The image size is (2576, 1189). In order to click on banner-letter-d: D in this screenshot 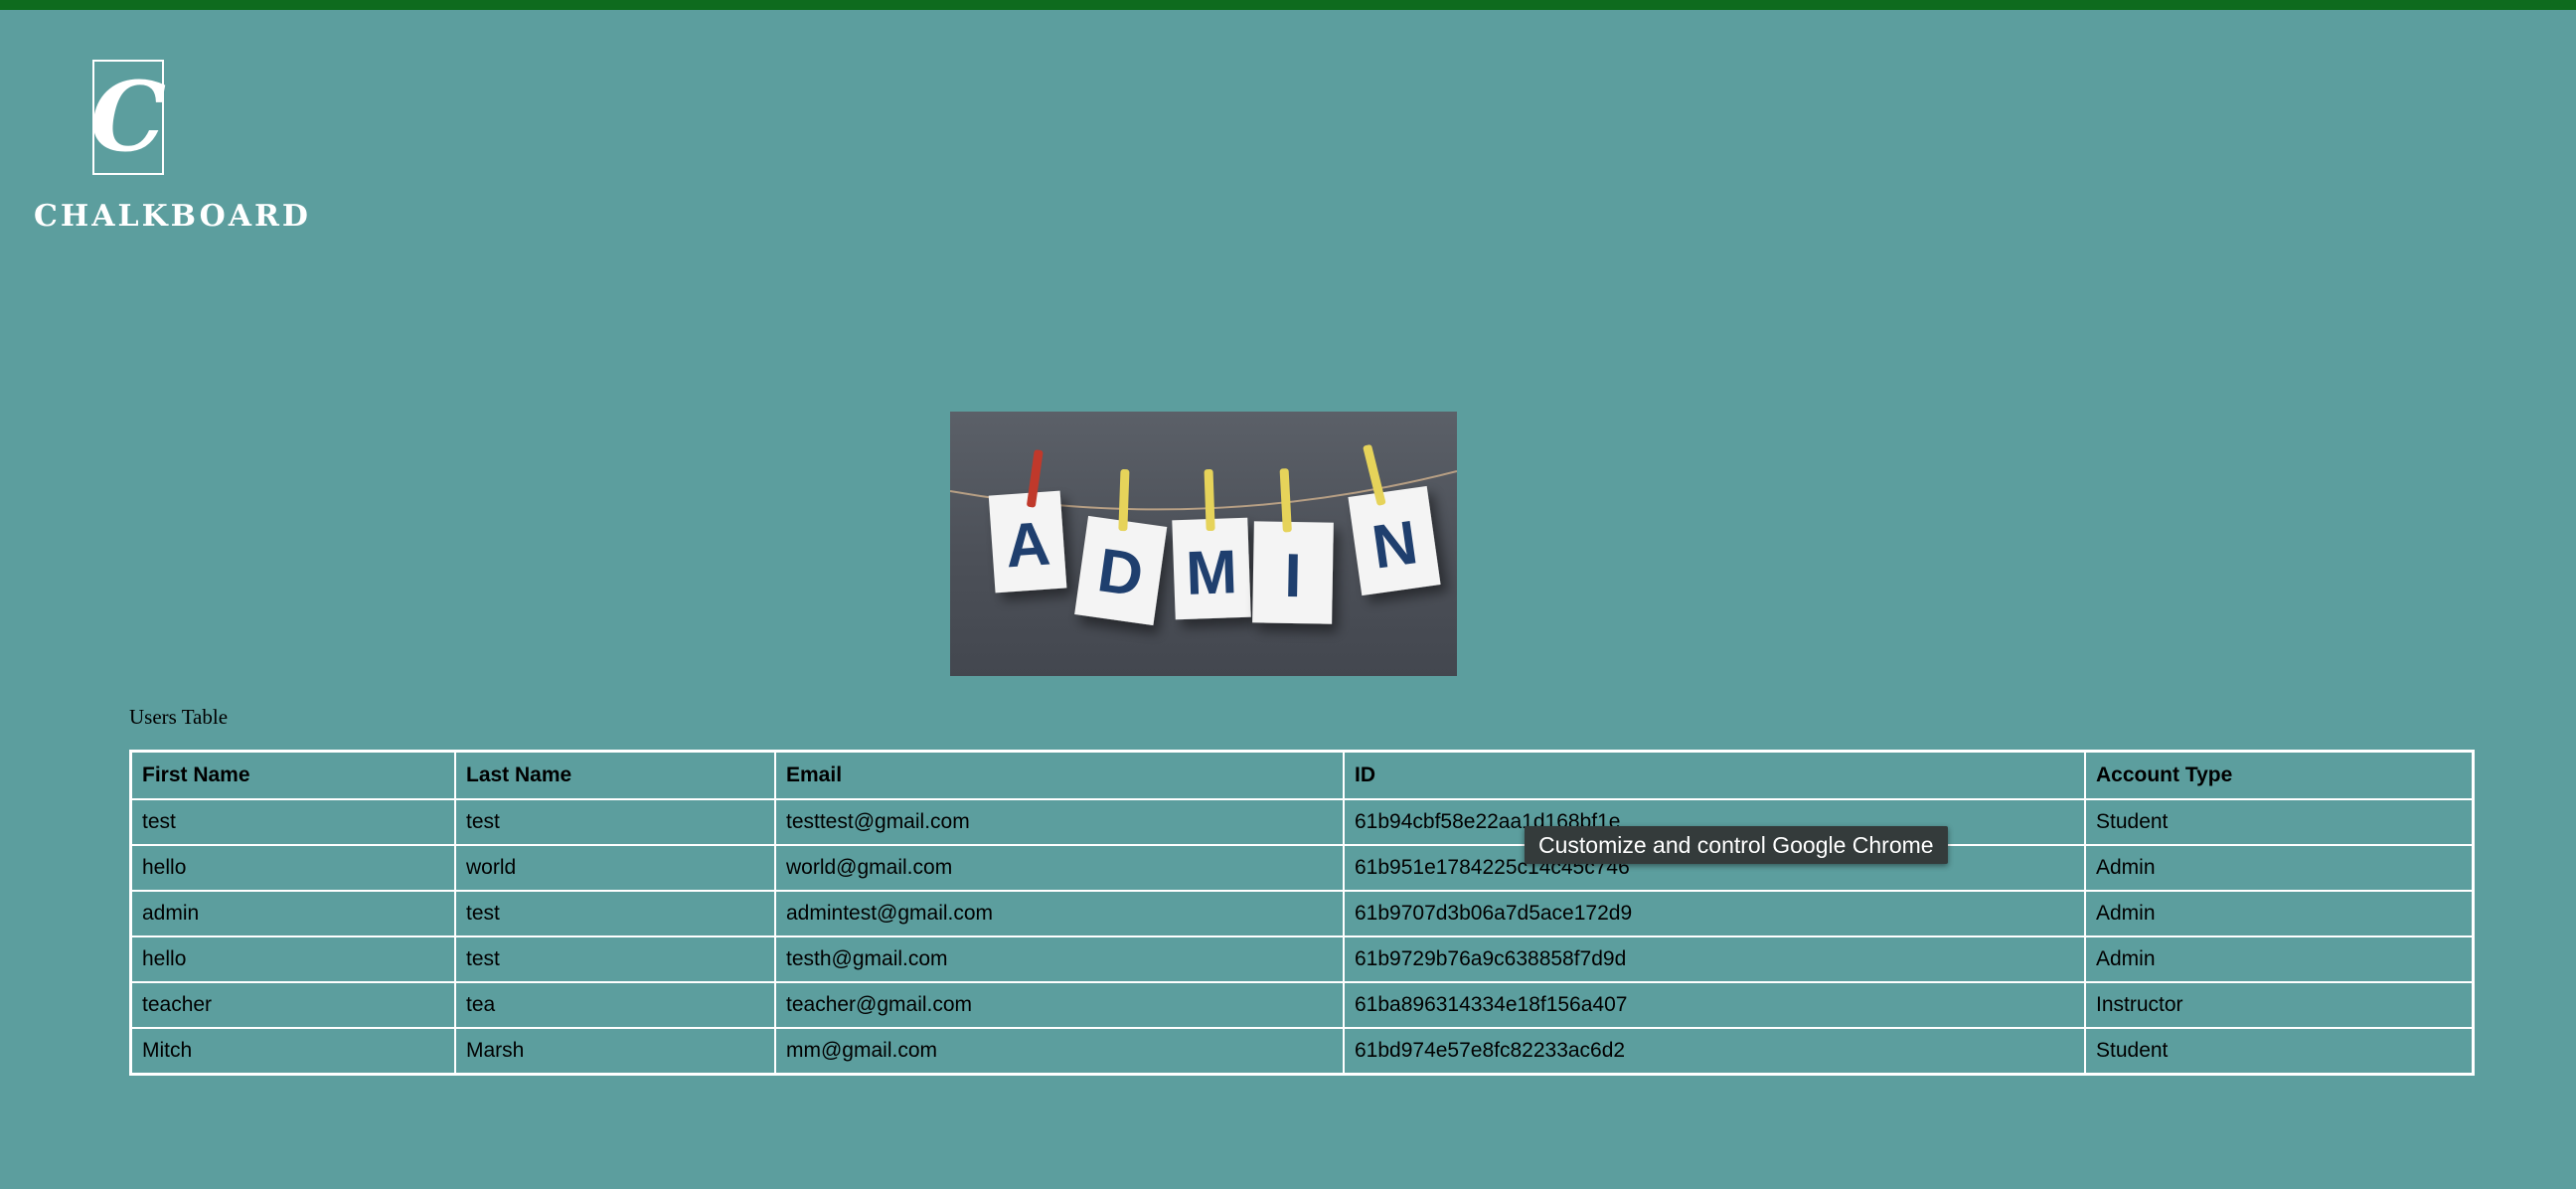, I will do `click(1120, 573)`.